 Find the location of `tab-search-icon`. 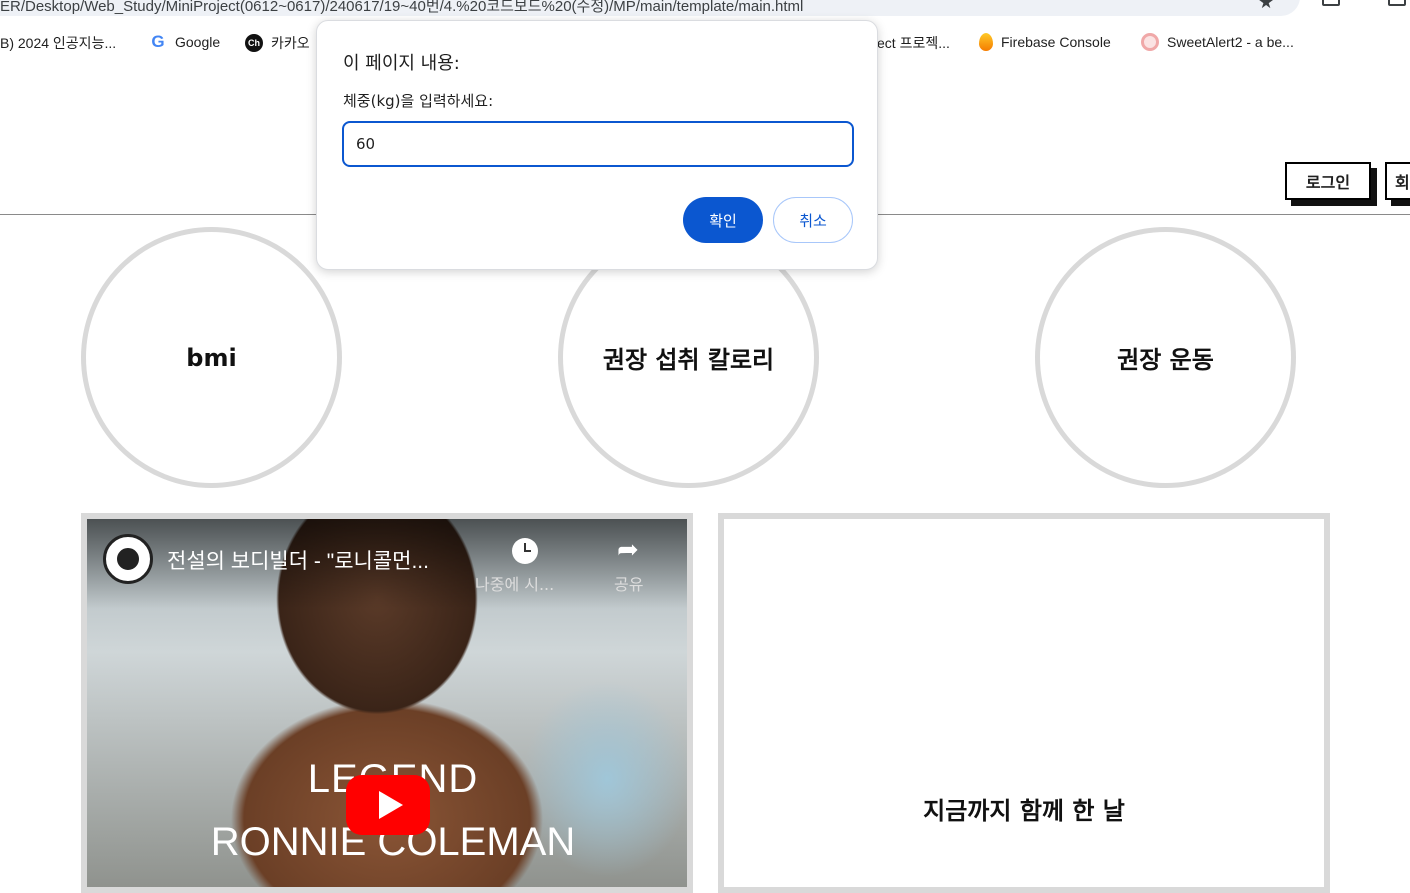

tab-search-icon is located at coordinates (1397, 3).